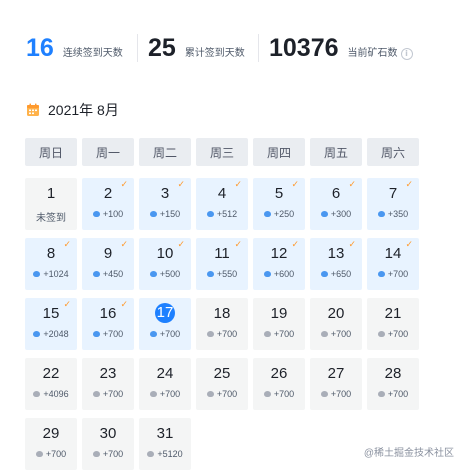  What do you see at coordinates (222, 264) in the screenshot?
I see `day-cell: 11 +550 ✓` at bounding box center [222, 264].